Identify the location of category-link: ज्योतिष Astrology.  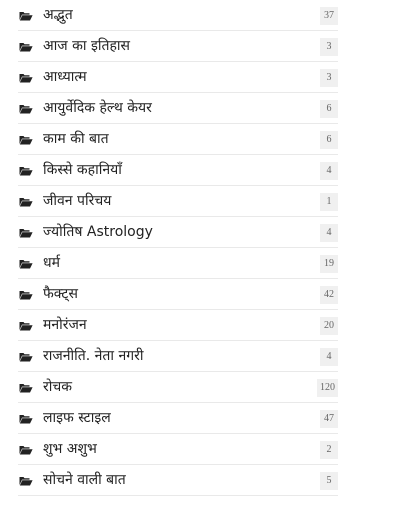
(98, 232).